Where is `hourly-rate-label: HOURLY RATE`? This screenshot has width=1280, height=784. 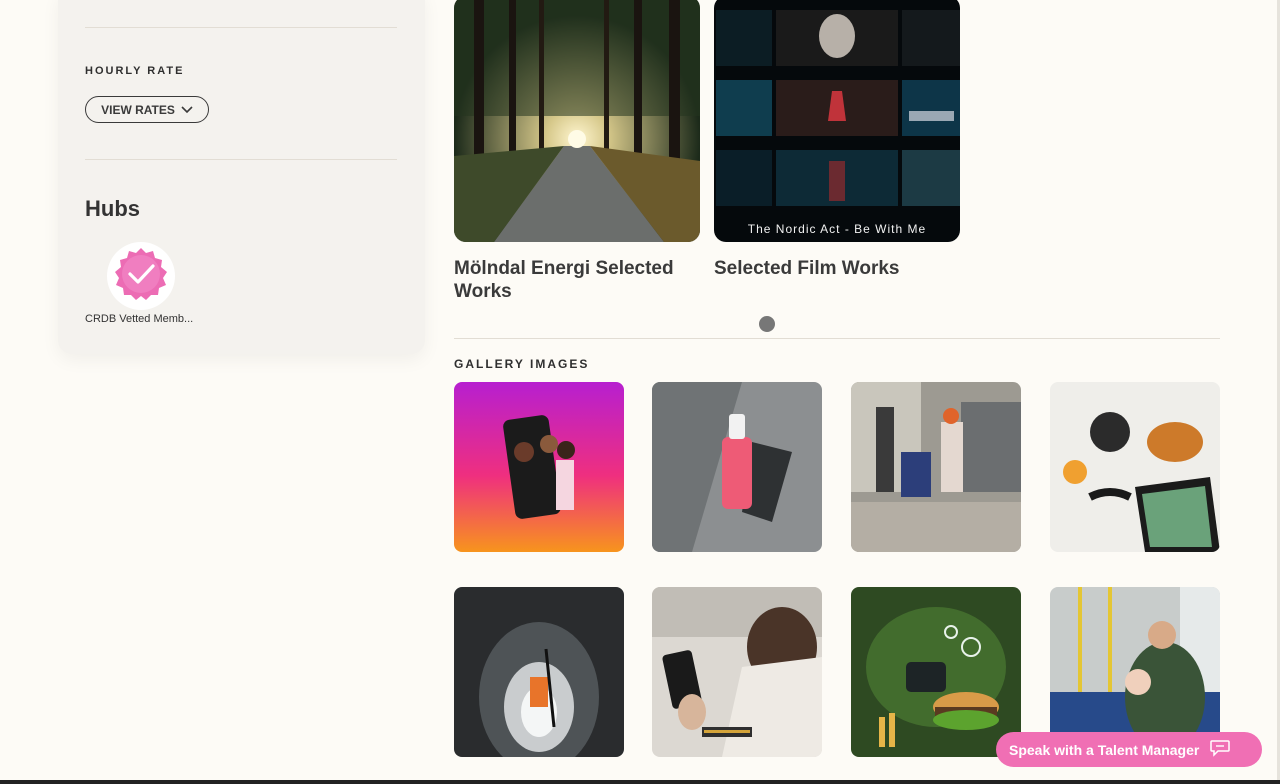 hourly-rate-label: HOURLY RATE is located at coordinates (135, 71).